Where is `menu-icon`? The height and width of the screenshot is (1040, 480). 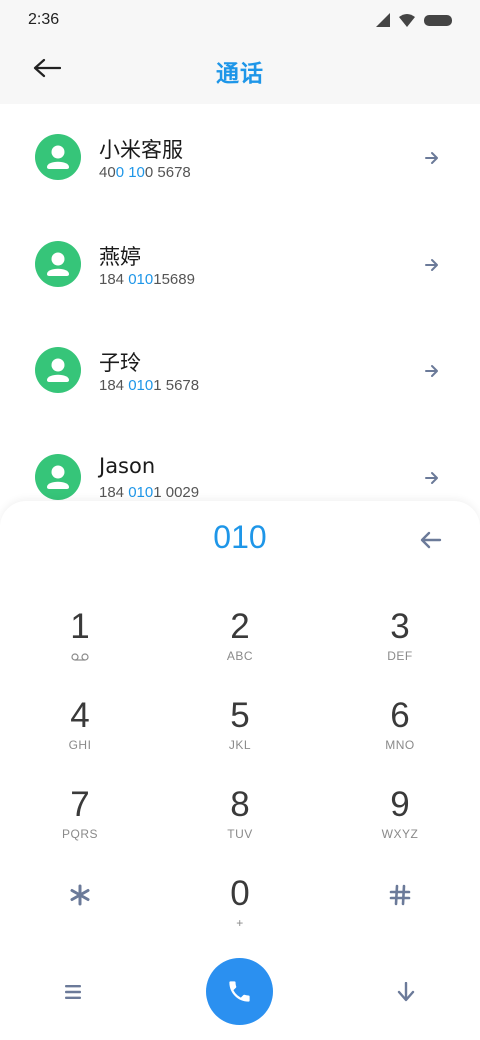 menu-icon is located at coordinates (73, 992).